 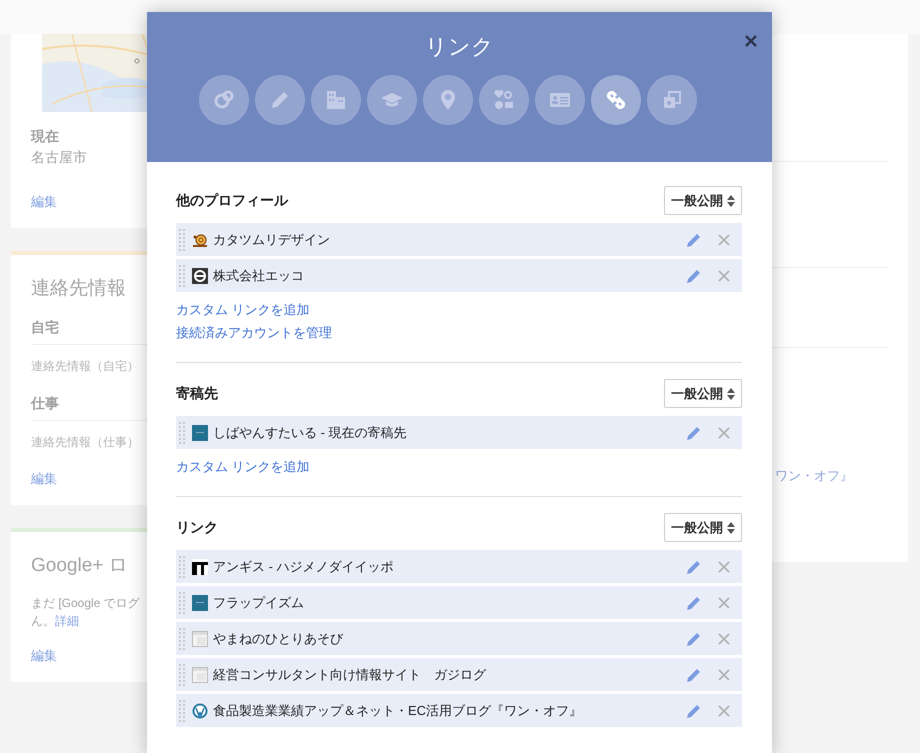 I want to click on link-row: フラップイズム, so click(x=459, y=602).